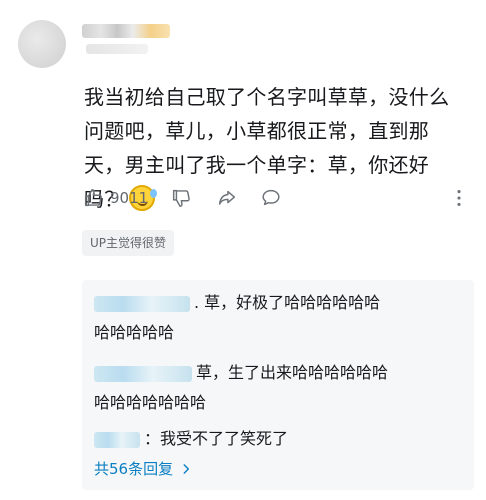 The image size is (486, 500). I want to click on reply-text-line2: 哈哈哈哈哈哈哈, so click(150, 402).